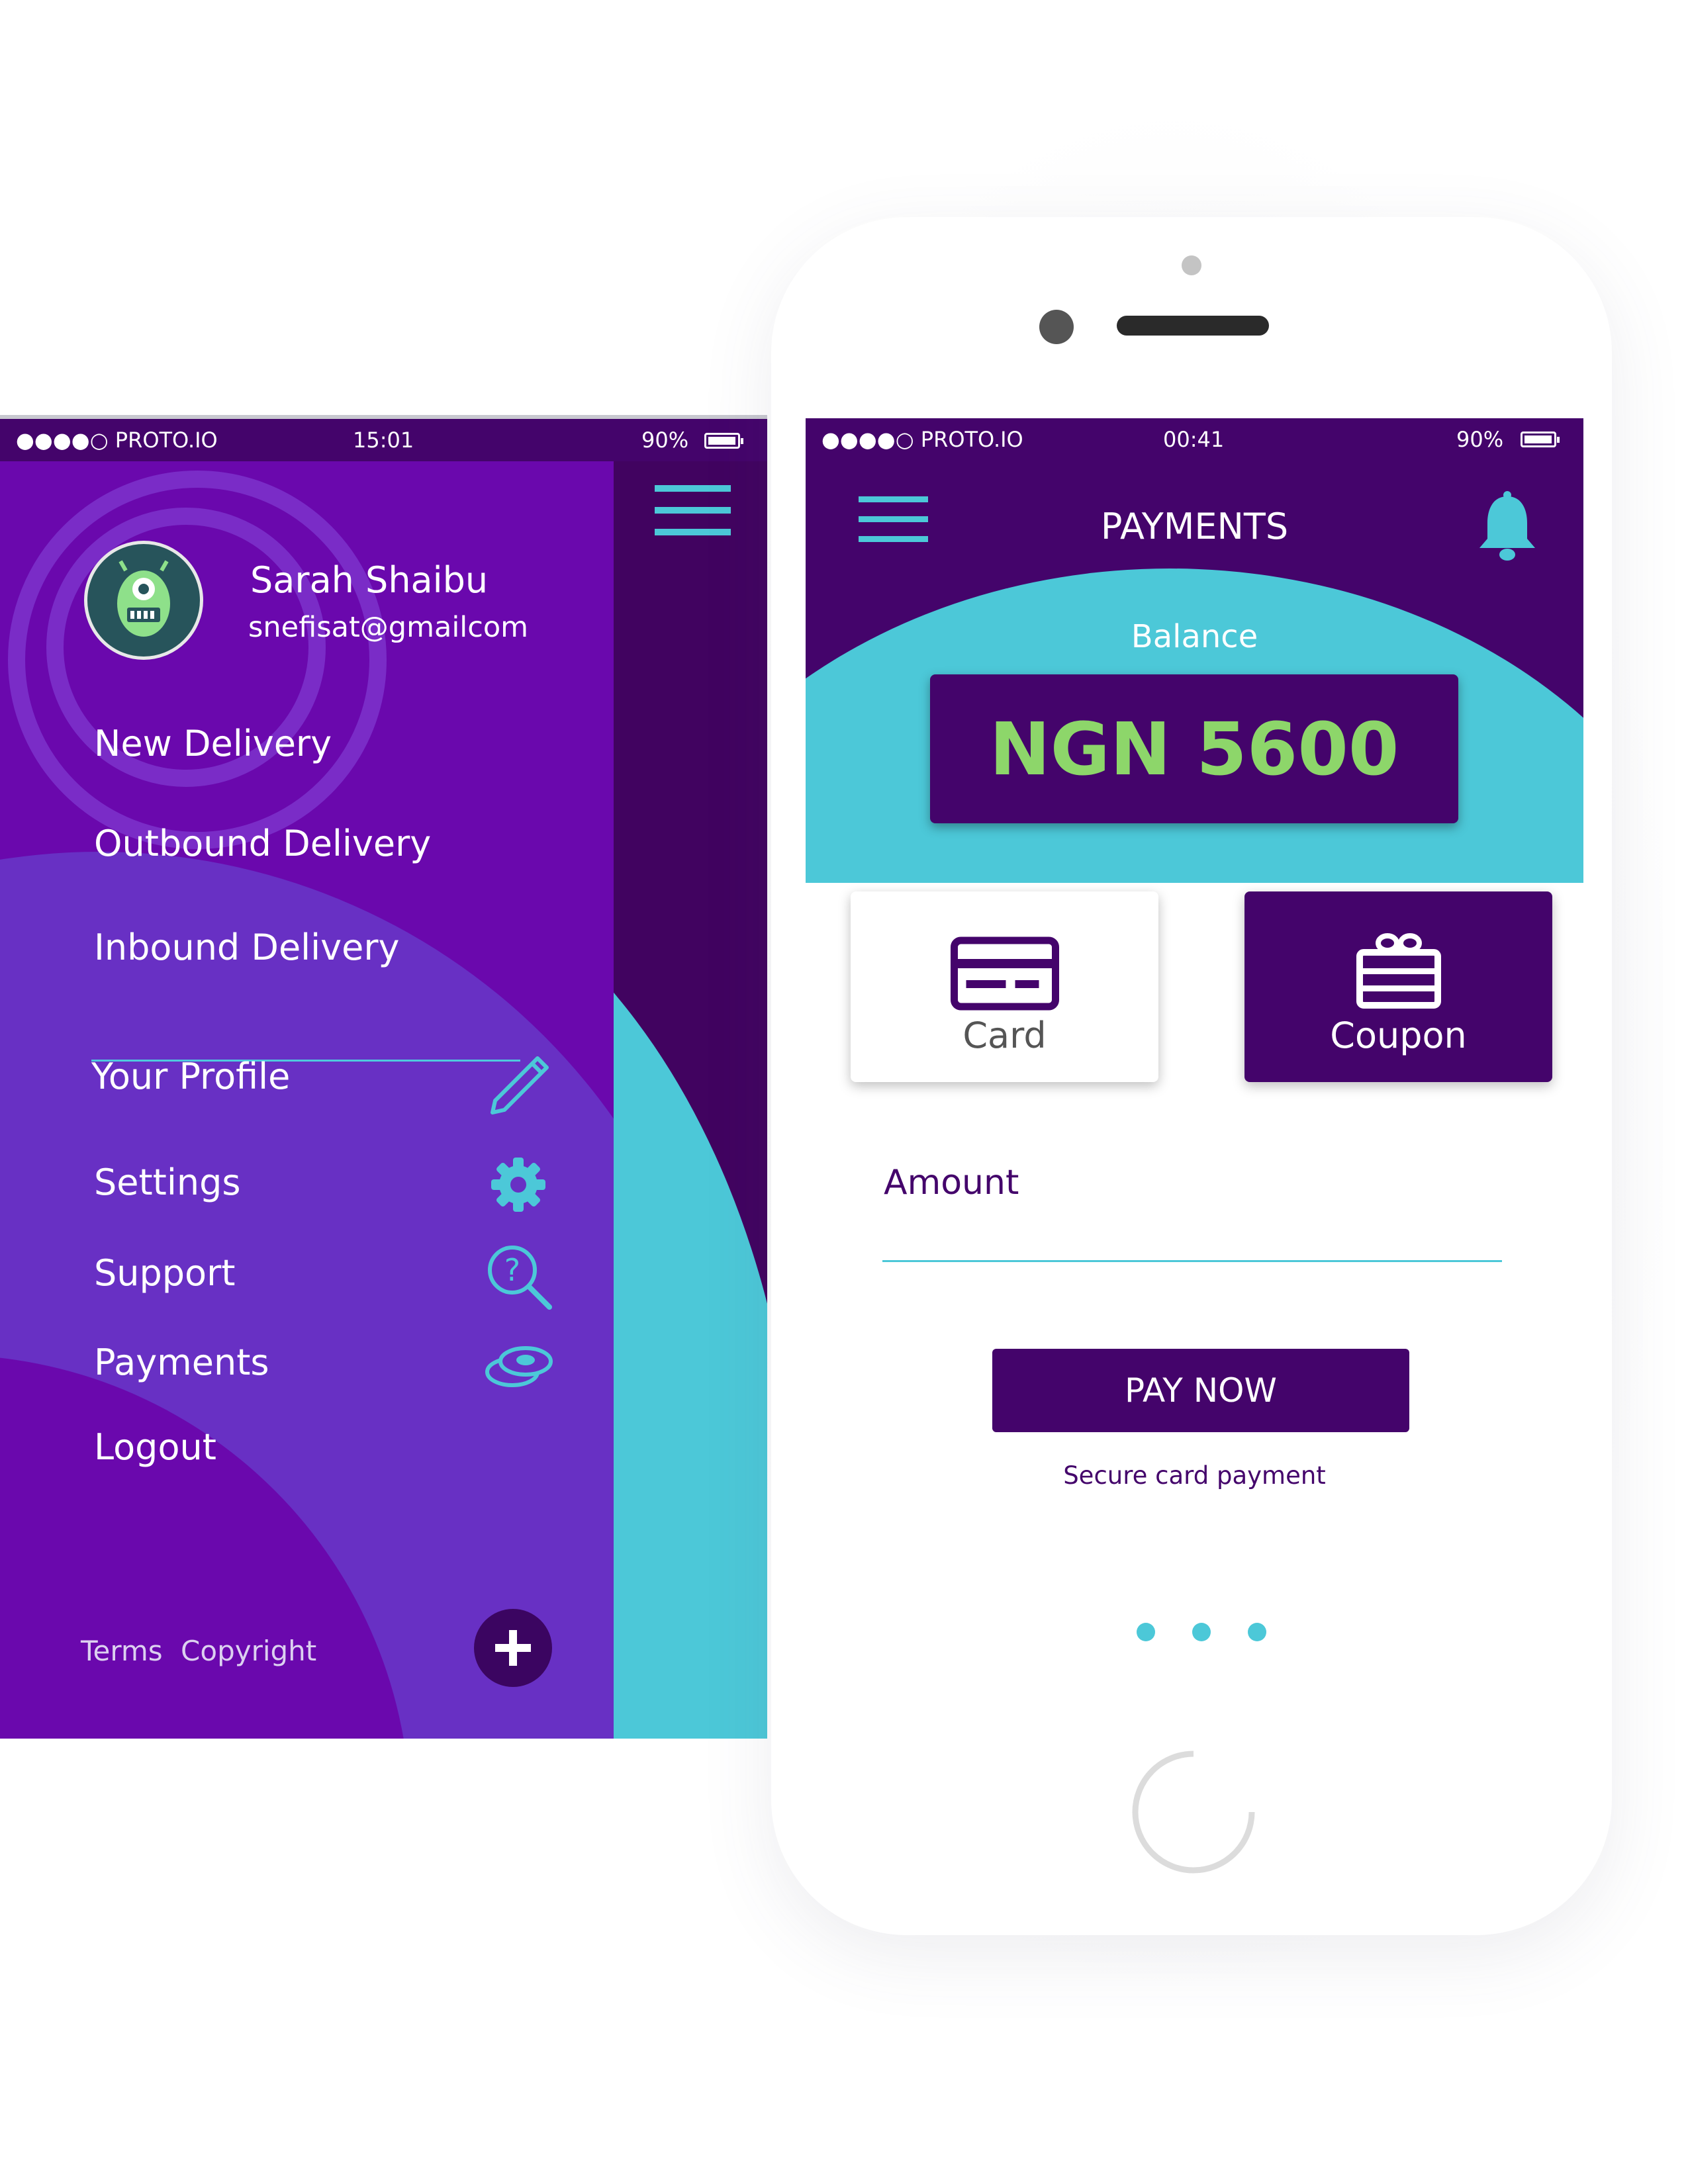 This screenshot has height=2184, width=1688. I want to click on payments-header: PAYMENTS Balance NGN 5600, so click(1194, 671).